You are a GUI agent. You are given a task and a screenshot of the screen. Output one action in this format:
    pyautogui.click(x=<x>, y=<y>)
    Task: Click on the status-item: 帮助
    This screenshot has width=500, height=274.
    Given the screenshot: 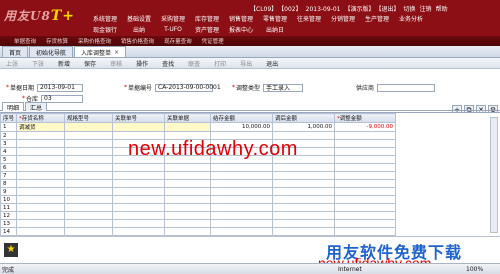 What is the action you would take?
    pyautogui.click(x=442, y=9)
    